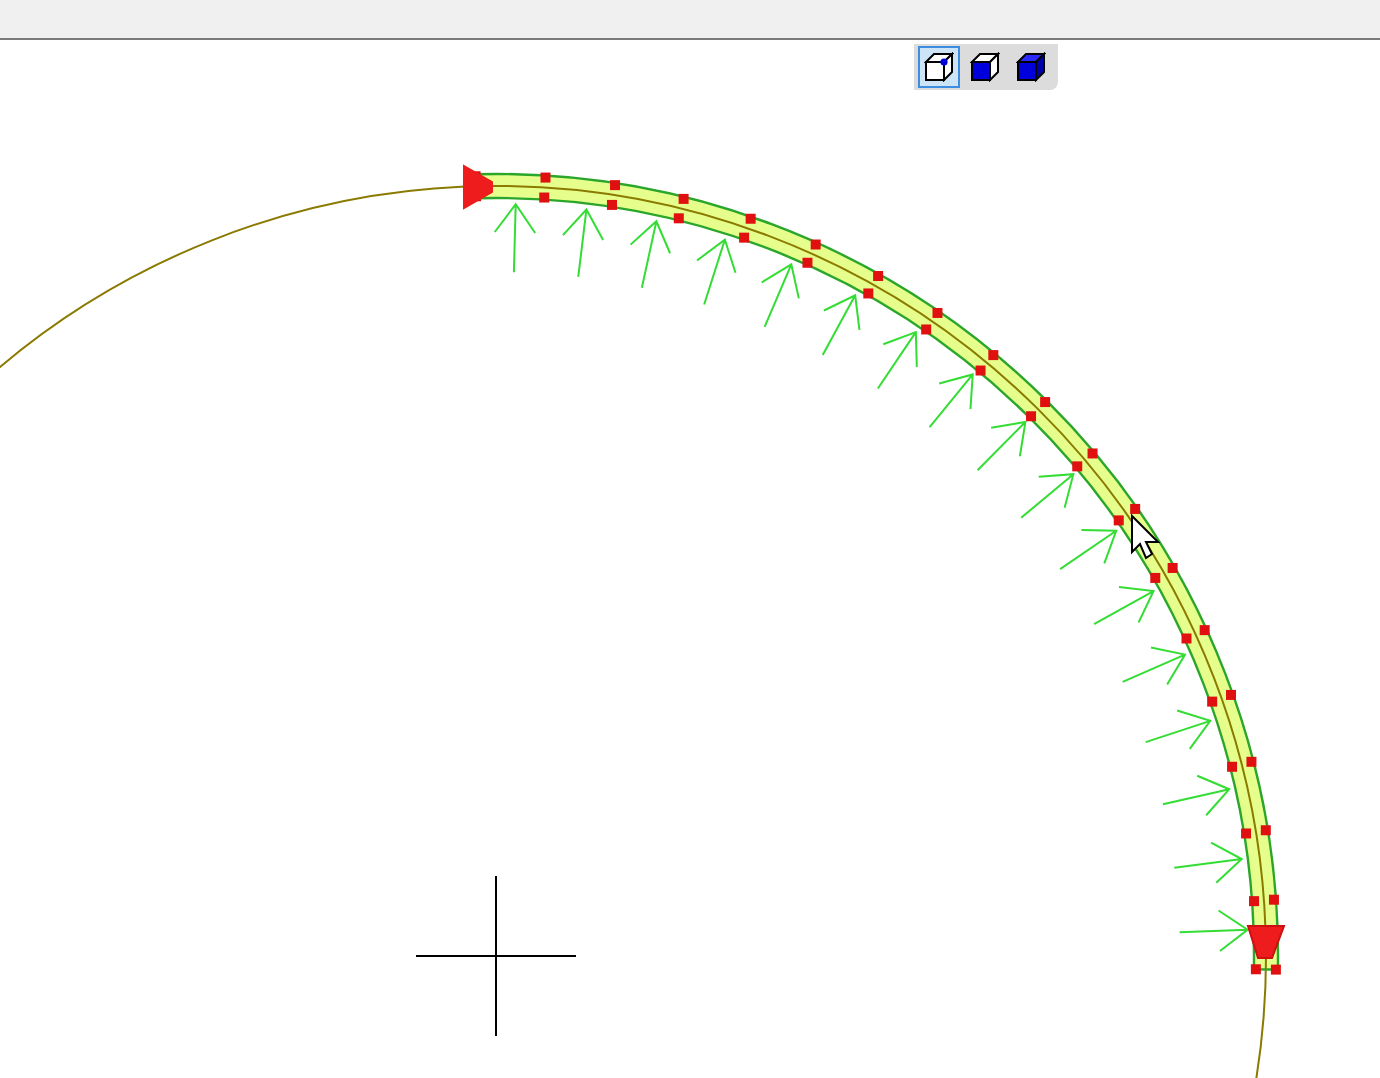 This screenshot has height=1078, width=1380. What do you see at coordinates (1146, 536) in the screenshot?
I see `cursor-icon` at bounding box center [1146, 536].